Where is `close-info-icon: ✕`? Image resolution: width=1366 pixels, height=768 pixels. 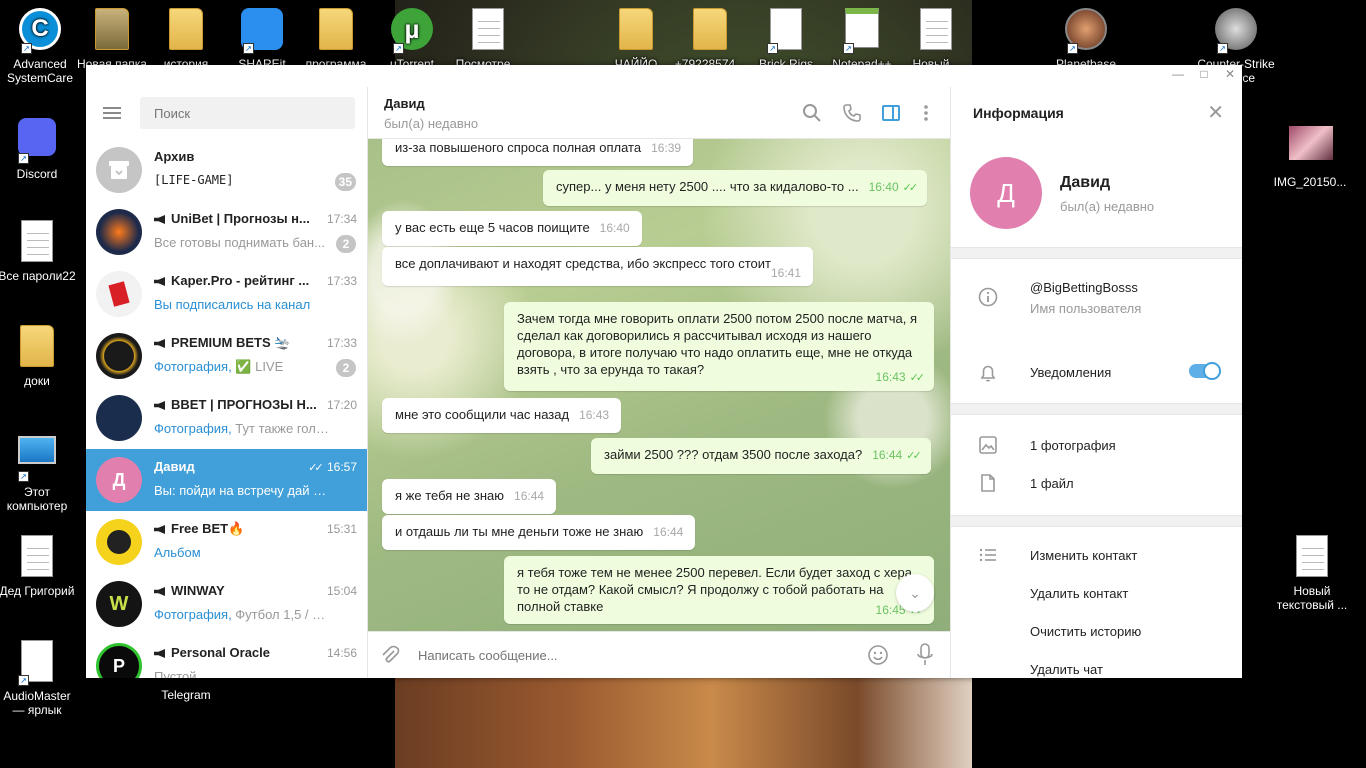
close-info-icon: ✕ is located at coordinates (1215, 113).